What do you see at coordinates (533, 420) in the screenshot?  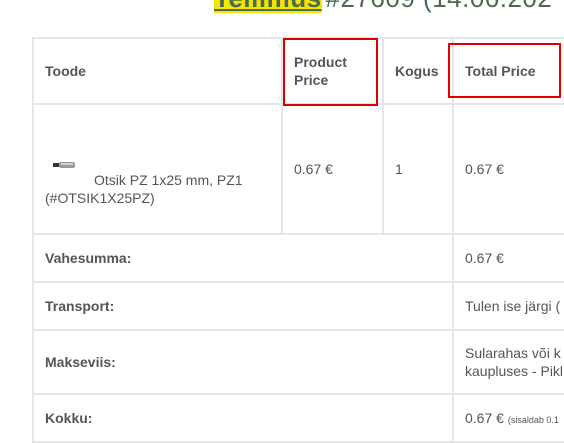 I see `order-total-tax-note: (sisaldab 0.1` at bounding box center [533, 420].